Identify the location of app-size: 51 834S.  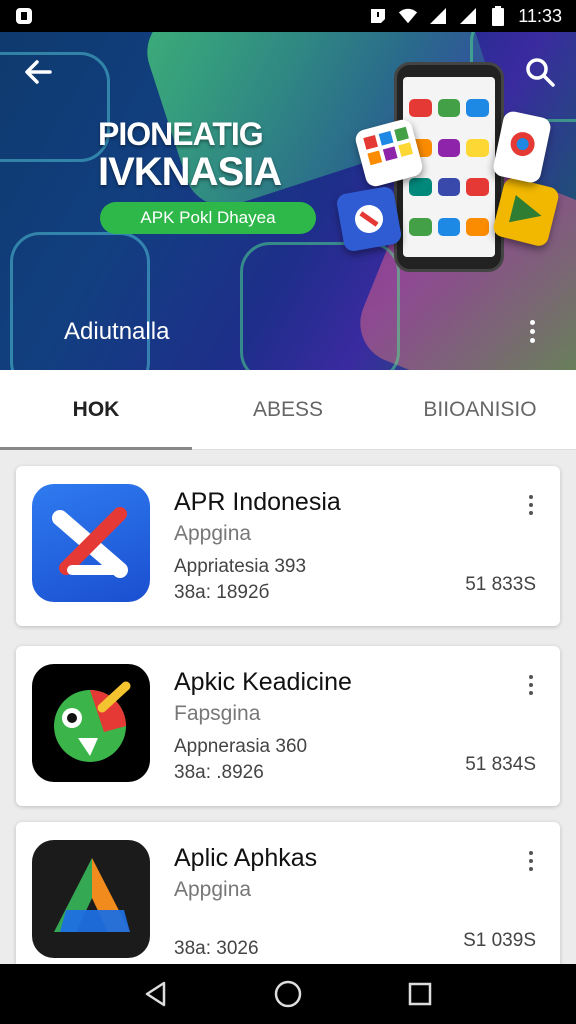
(500, 764).